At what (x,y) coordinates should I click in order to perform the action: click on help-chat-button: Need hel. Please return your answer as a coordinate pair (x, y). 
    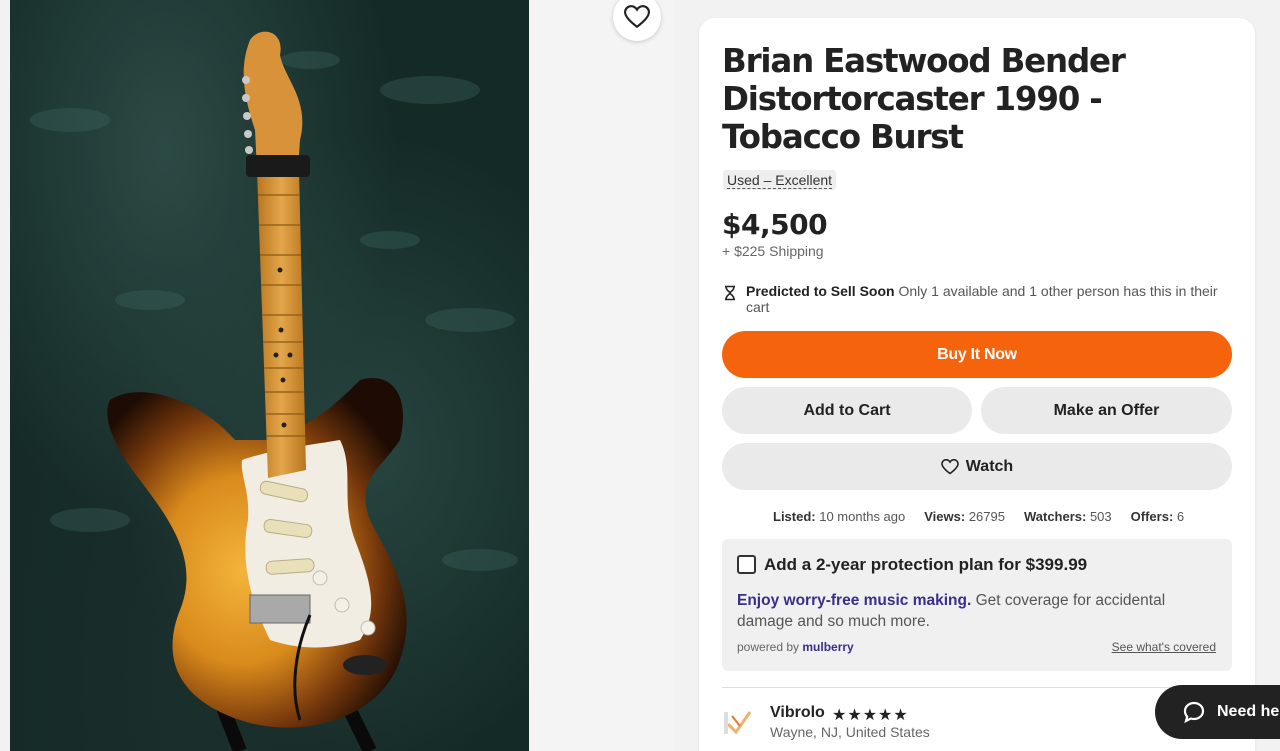
    Looking at the image, I should click on (1217, 712).